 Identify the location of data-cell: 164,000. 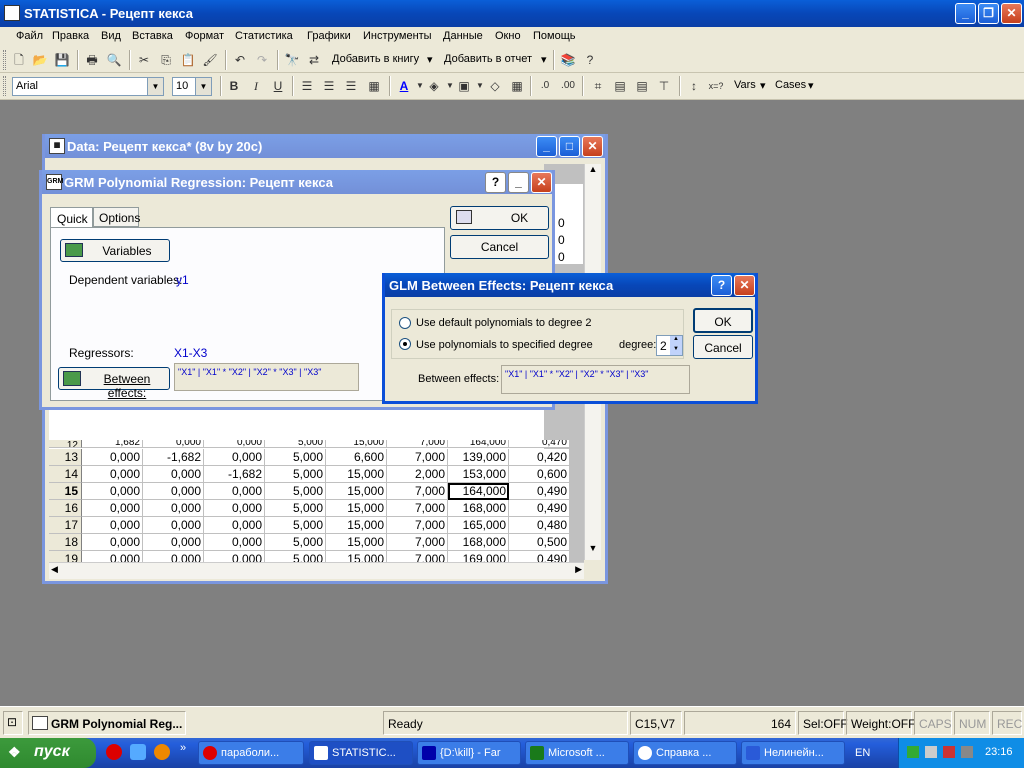
(478, 444).